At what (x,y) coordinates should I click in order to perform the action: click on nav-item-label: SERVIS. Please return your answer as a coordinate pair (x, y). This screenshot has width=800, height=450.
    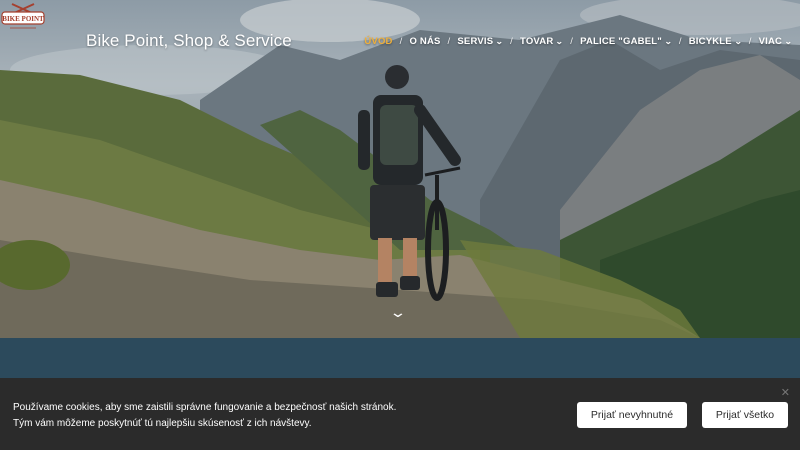
    Looking at the image, I should click on (475, 41).